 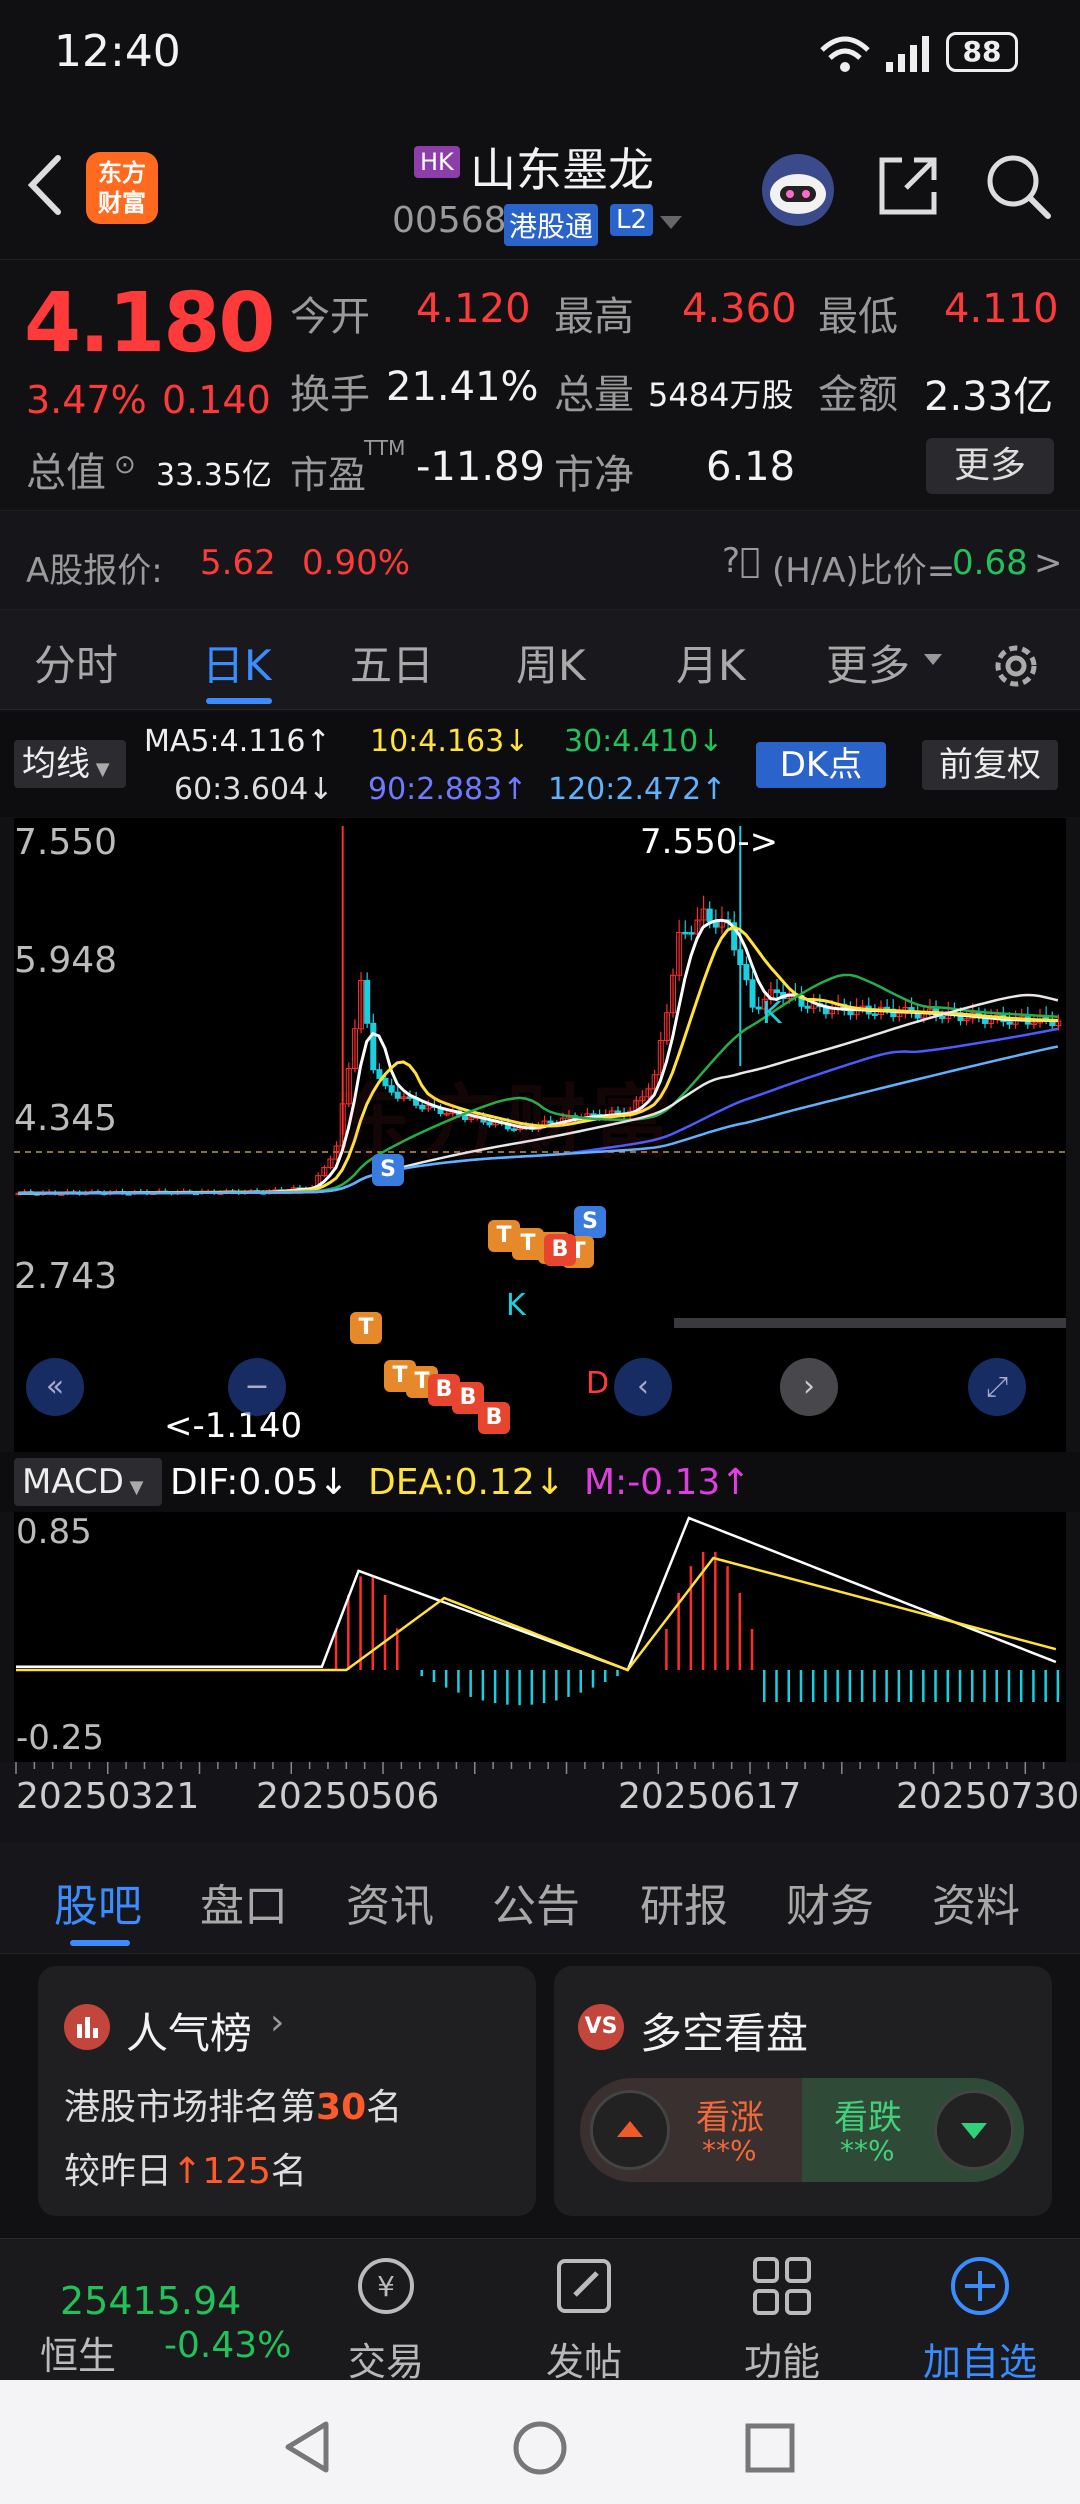 I want to click on search-icon, so click(x=1019, y=187).